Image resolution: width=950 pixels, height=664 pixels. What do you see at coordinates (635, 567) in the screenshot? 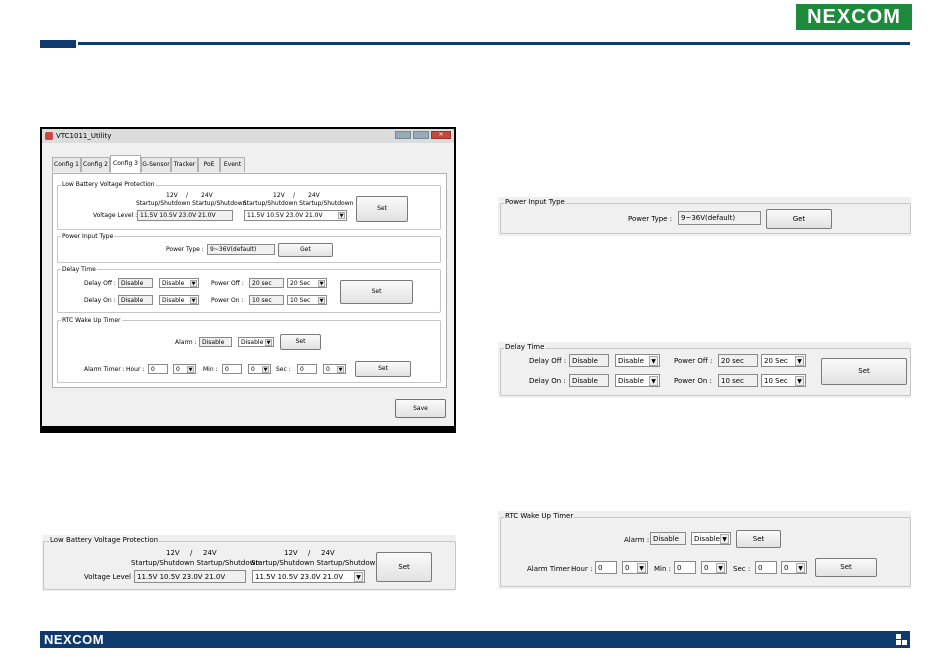
I see `hour-zoom-select: 0 ▼` at bounding box center [635, 567].